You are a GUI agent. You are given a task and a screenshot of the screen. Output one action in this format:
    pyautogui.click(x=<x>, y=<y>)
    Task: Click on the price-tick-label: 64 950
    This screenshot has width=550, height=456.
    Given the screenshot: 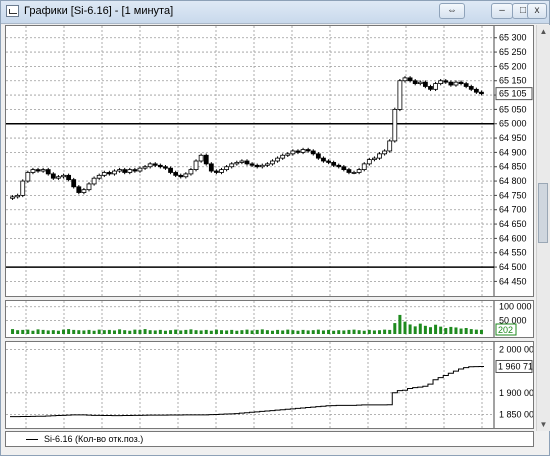 What is the action you would take?
    pyautogui.click(x=513, y=138)
    